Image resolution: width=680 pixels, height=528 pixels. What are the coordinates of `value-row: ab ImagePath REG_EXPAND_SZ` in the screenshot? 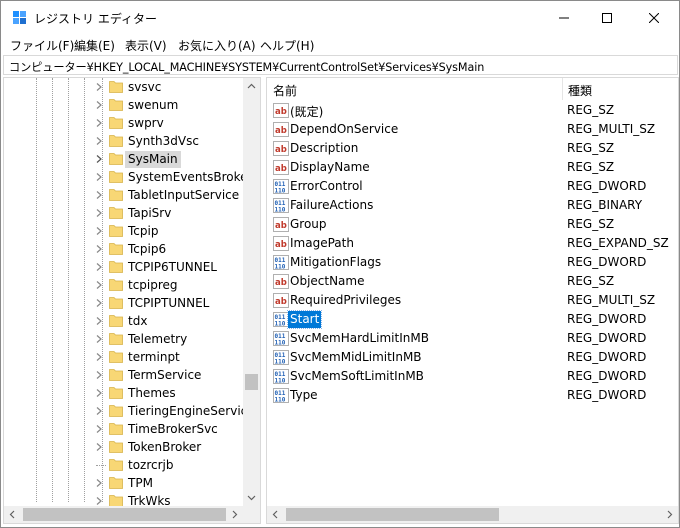 It's located at (472, 243).